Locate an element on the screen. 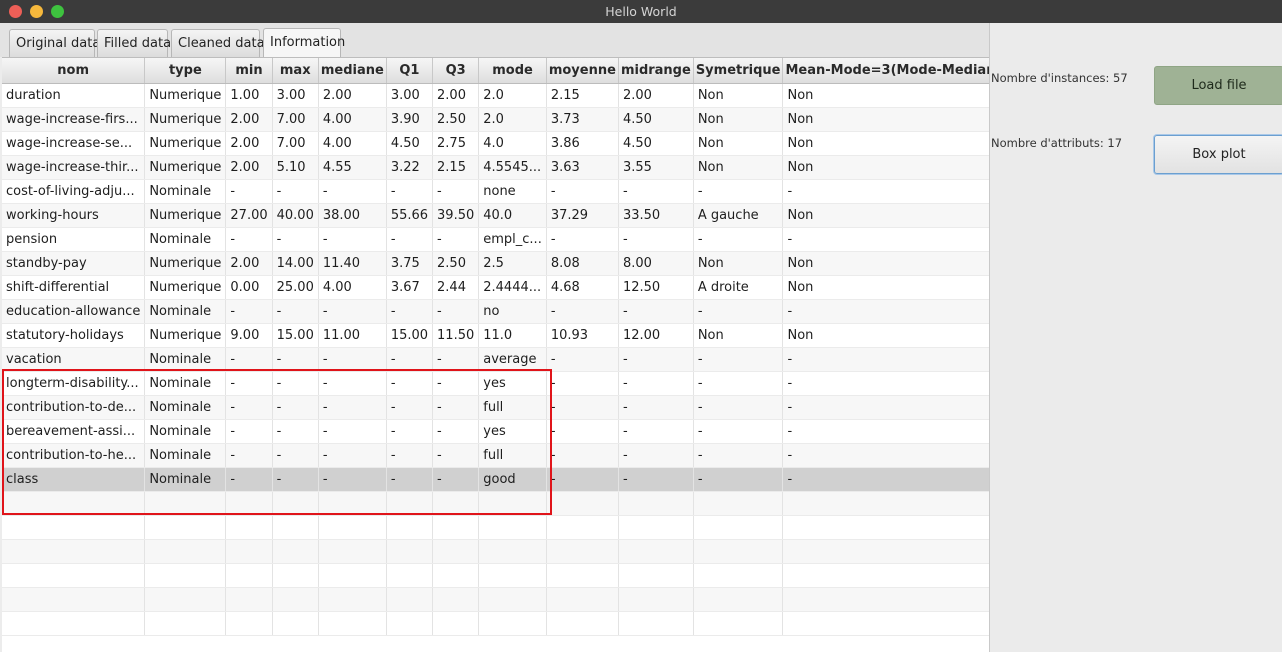 This screenshot has height=652, width=1282. cell-mode: 2.0 is located at coordinates (512, 119).